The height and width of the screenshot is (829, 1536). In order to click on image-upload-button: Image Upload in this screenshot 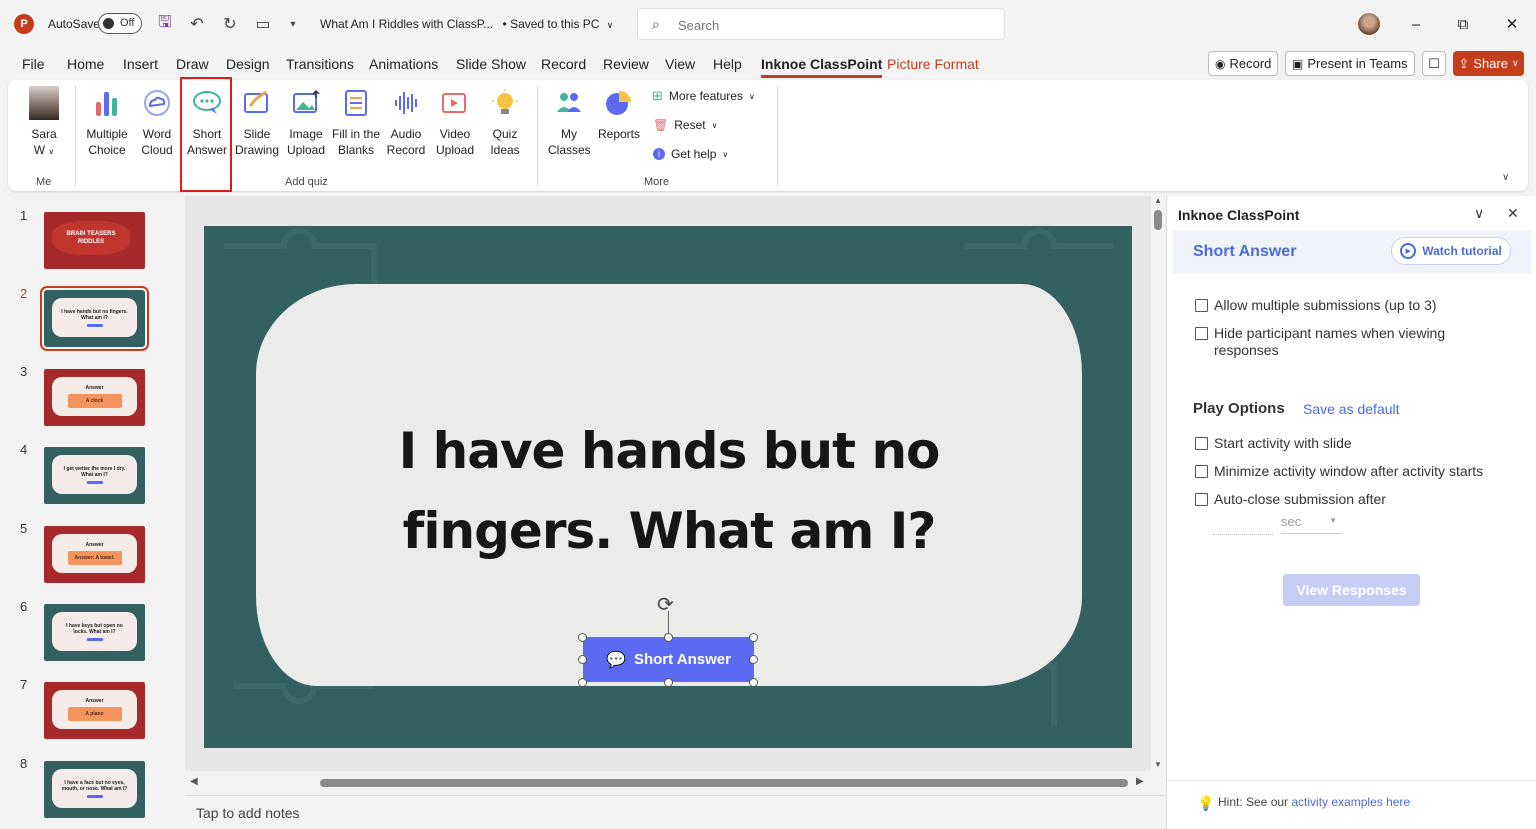, I will do `click(306, 122)`.